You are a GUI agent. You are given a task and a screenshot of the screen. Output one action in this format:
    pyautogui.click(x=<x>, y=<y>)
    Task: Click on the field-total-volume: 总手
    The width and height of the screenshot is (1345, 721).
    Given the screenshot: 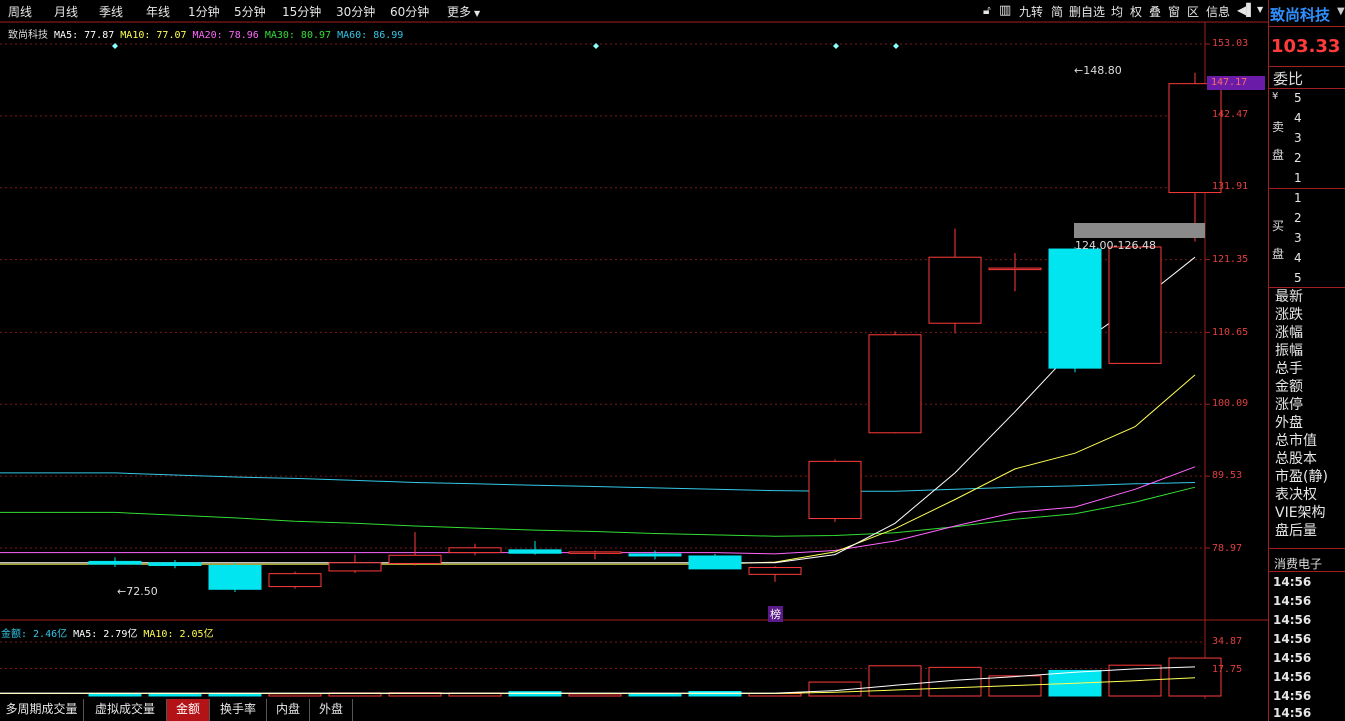 What is the action you would take?
    pyautogui.click(x=1289, y=369)
    